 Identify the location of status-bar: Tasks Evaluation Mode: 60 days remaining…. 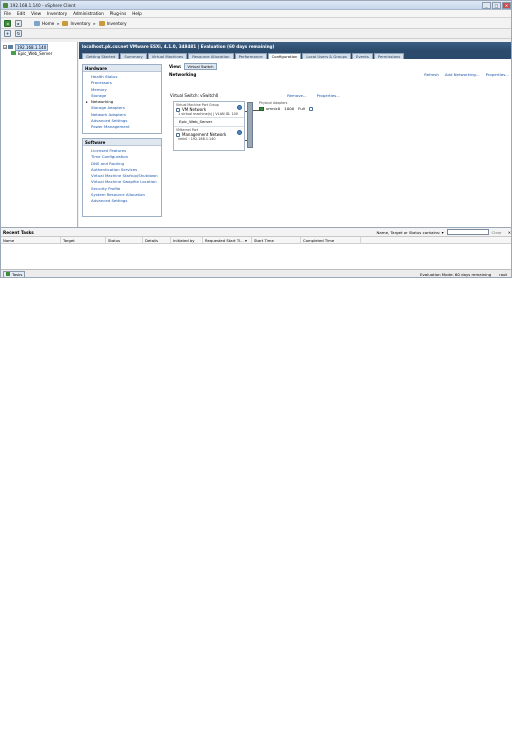
(256, 273).